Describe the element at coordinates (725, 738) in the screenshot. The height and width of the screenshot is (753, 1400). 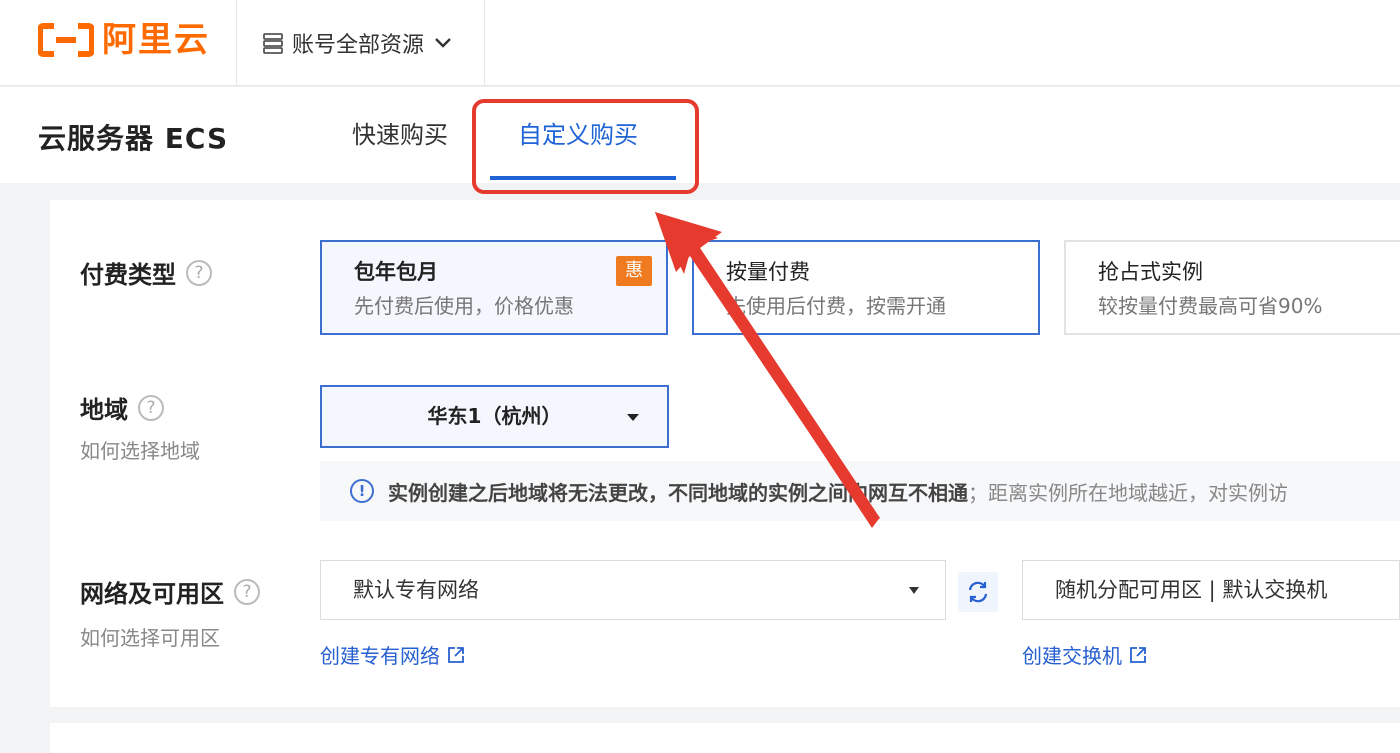
I see `next-section-panel` at that location.